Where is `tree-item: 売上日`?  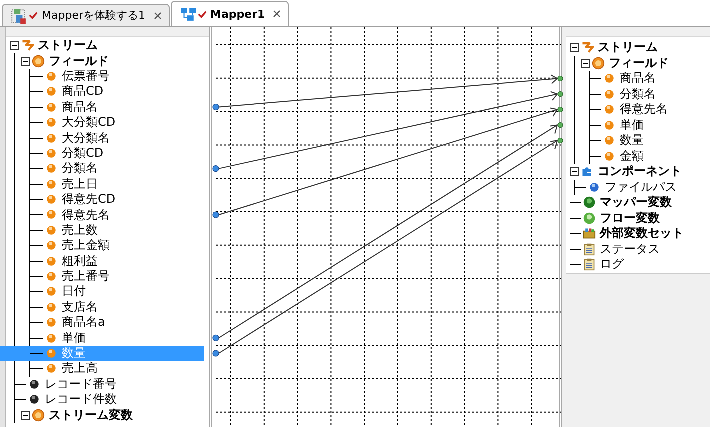
tree-item: 売上日 is located at coordinates (119, 184).